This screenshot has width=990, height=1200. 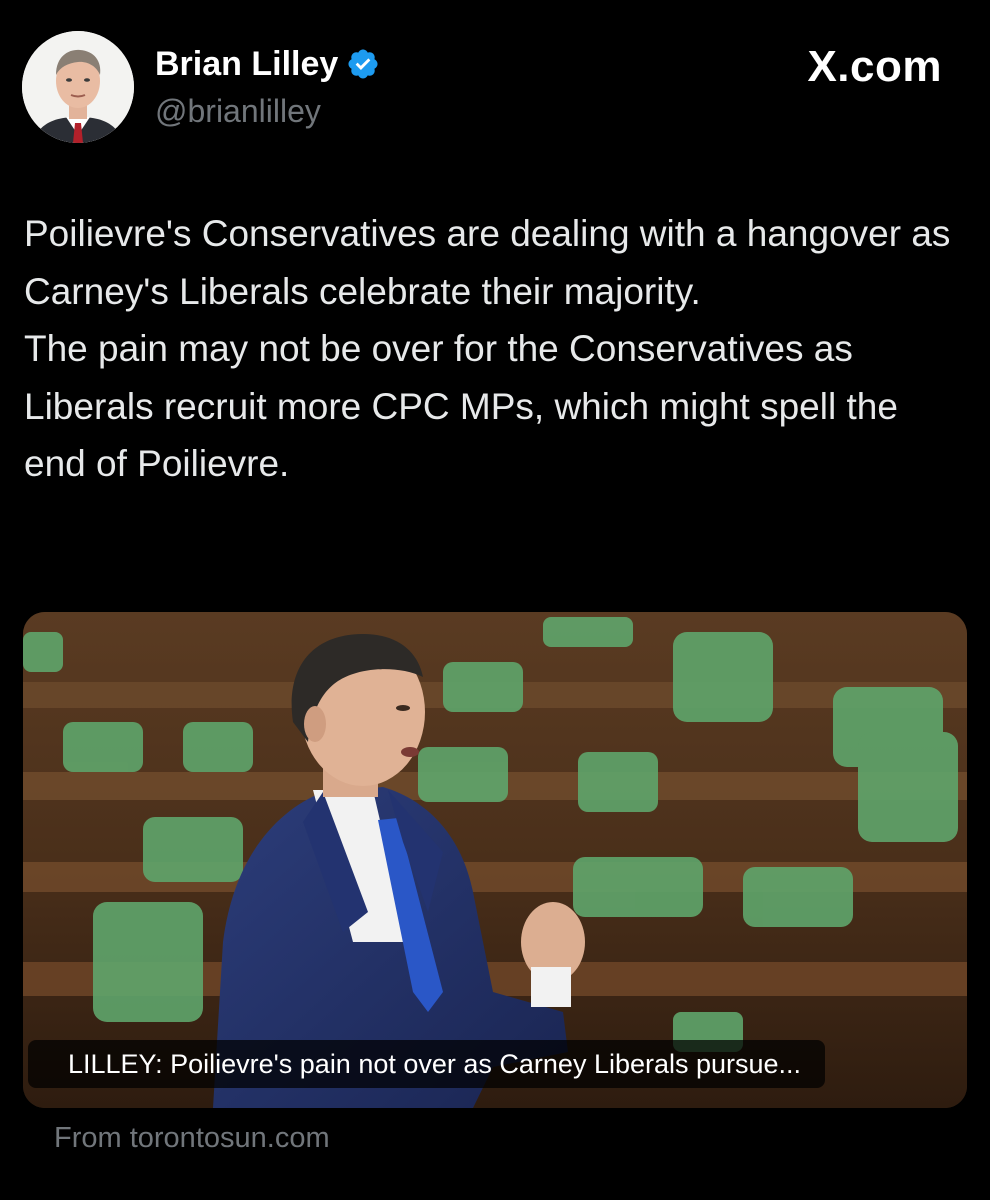 I want to click on card-source: From torontosun.com, so click(x=192, y=1138).